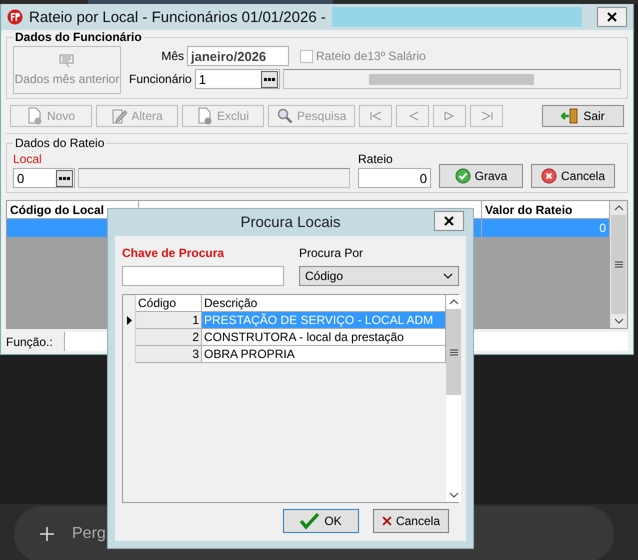 The image size is (638, 560). Describe the element at coordinates (290, 222) in the screenshot. I see `dialog-title: Procura Locais` at that location.